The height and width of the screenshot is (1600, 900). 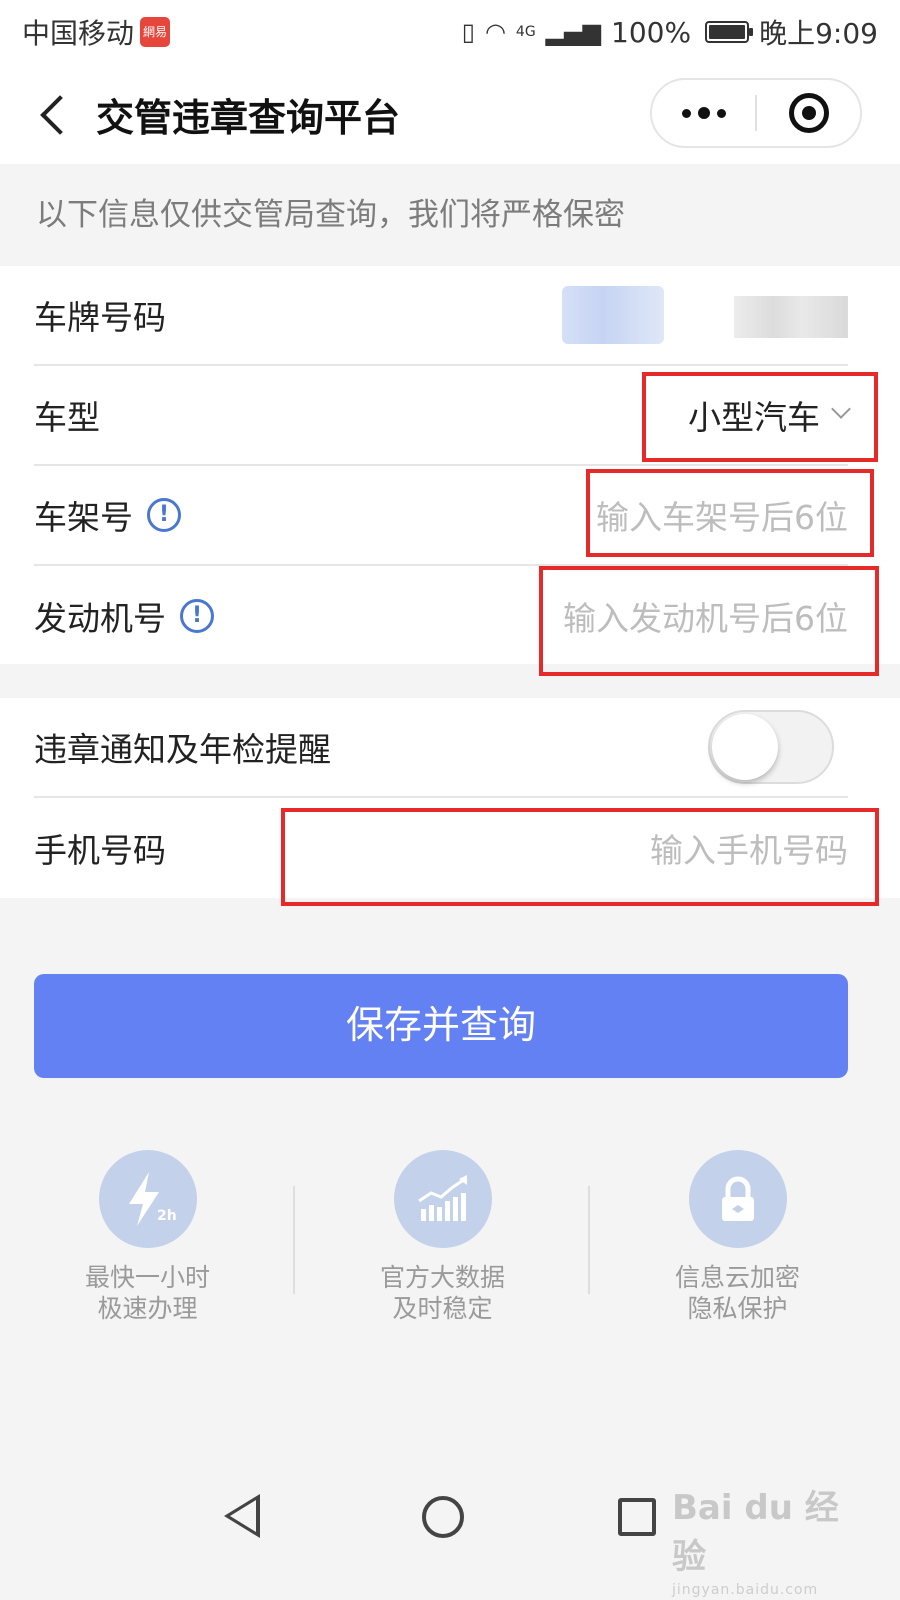 What do you see at coordinates (709, 621) in the screenshot?
I see `annotation-box-engine` at bounding box center [709, 621].